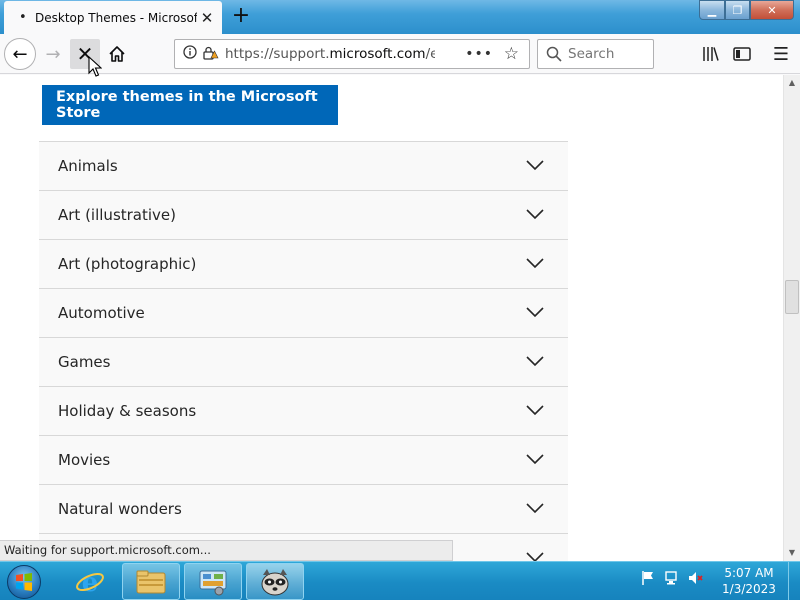  I want to click on start-button, so click(24, 581).